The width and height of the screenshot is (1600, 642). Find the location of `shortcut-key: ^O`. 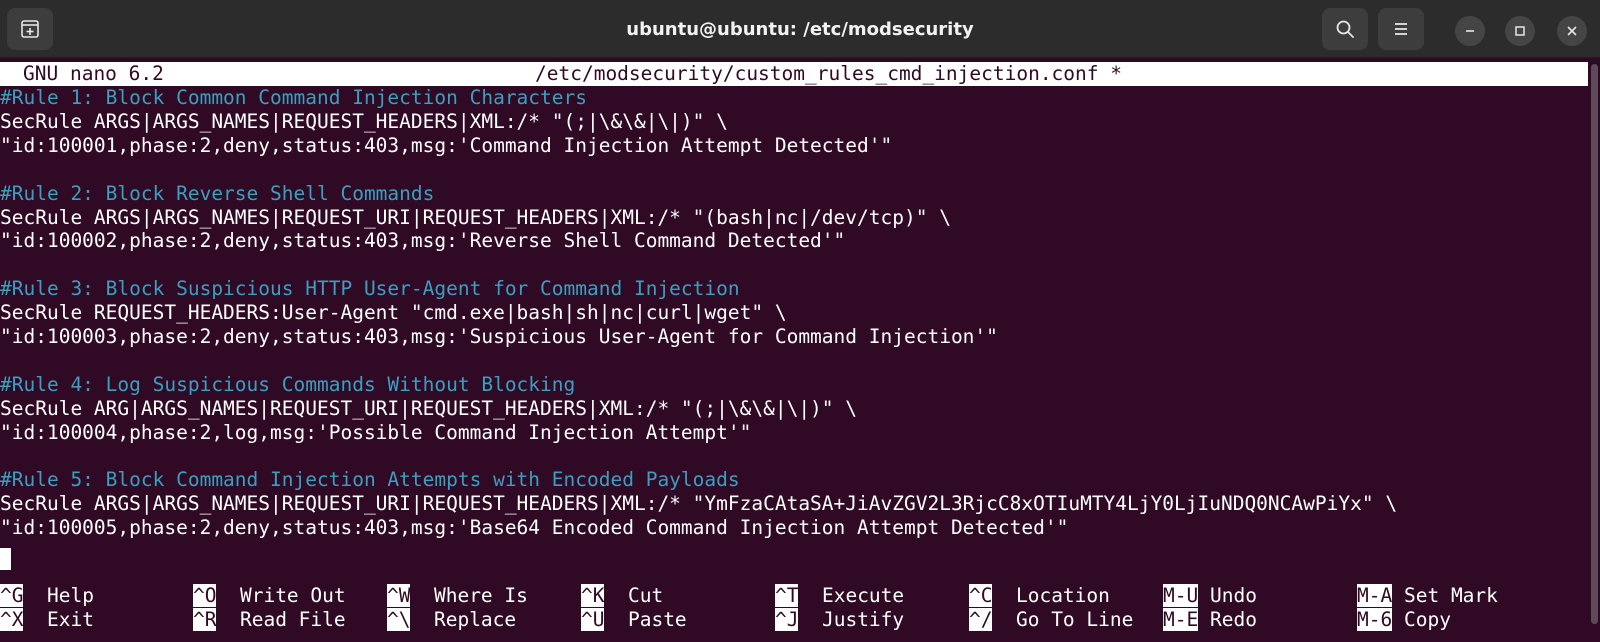

shortcut-key: ^O is located at coordinates (205, 595).